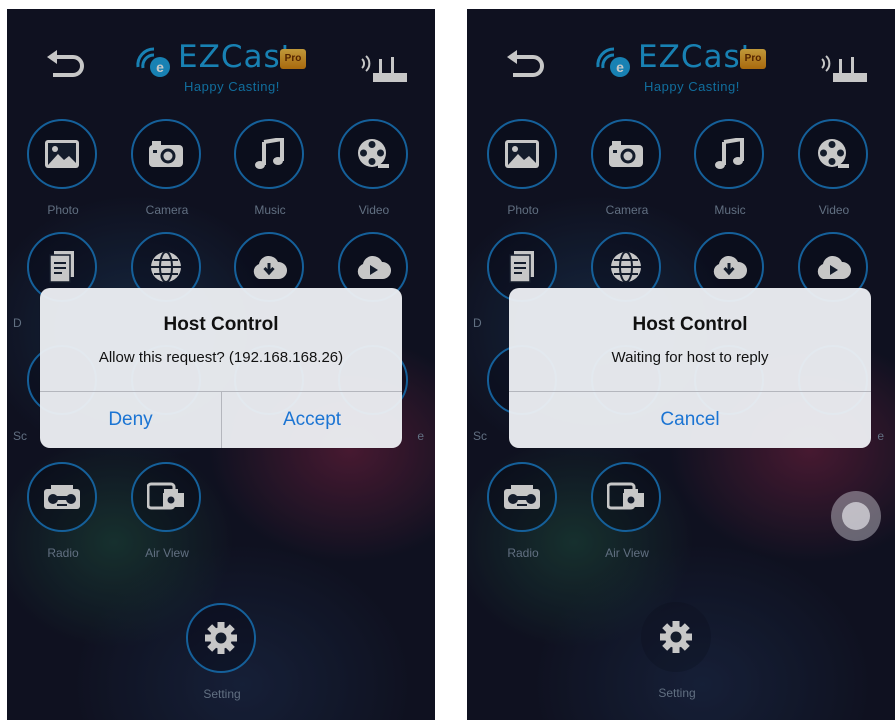 The width and height of the screenshot is (895, 720). Describe the element at coordinates (856, 516) in the screenshot. I see `assistive-touch-button` at that location.